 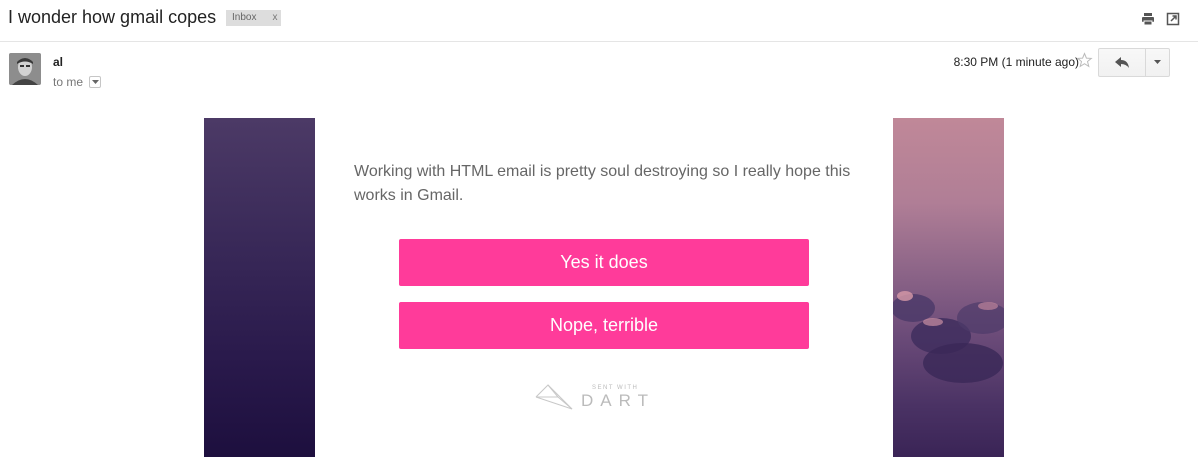 What do you see at coordinates (25, 69) in the screenshot?
I see `avatar` at bounding box center [25, 69].